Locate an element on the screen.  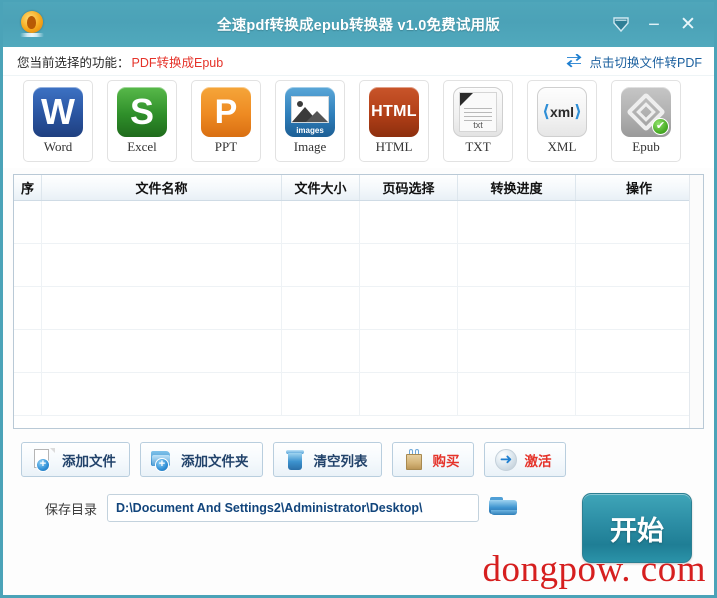
add-folder-button: + 添加文件夹 is located at coordinates (201, 459).